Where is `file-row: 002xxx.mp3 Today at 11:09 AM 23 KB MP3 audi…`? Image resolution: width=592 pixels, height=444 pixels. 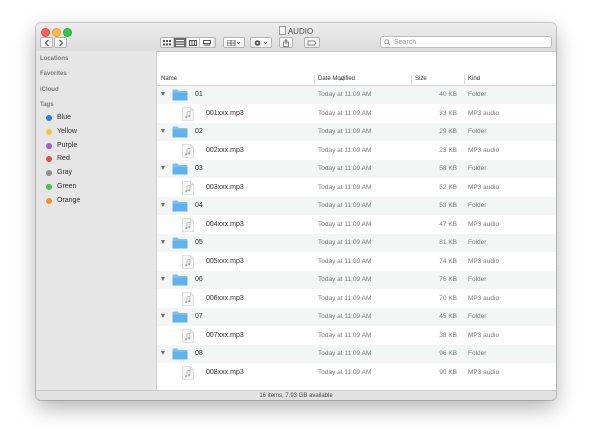 file-row: 002xxx.mp3 Today at 11:09 AM 23 KB MP3 audi… is located at coordinates (356, 151).